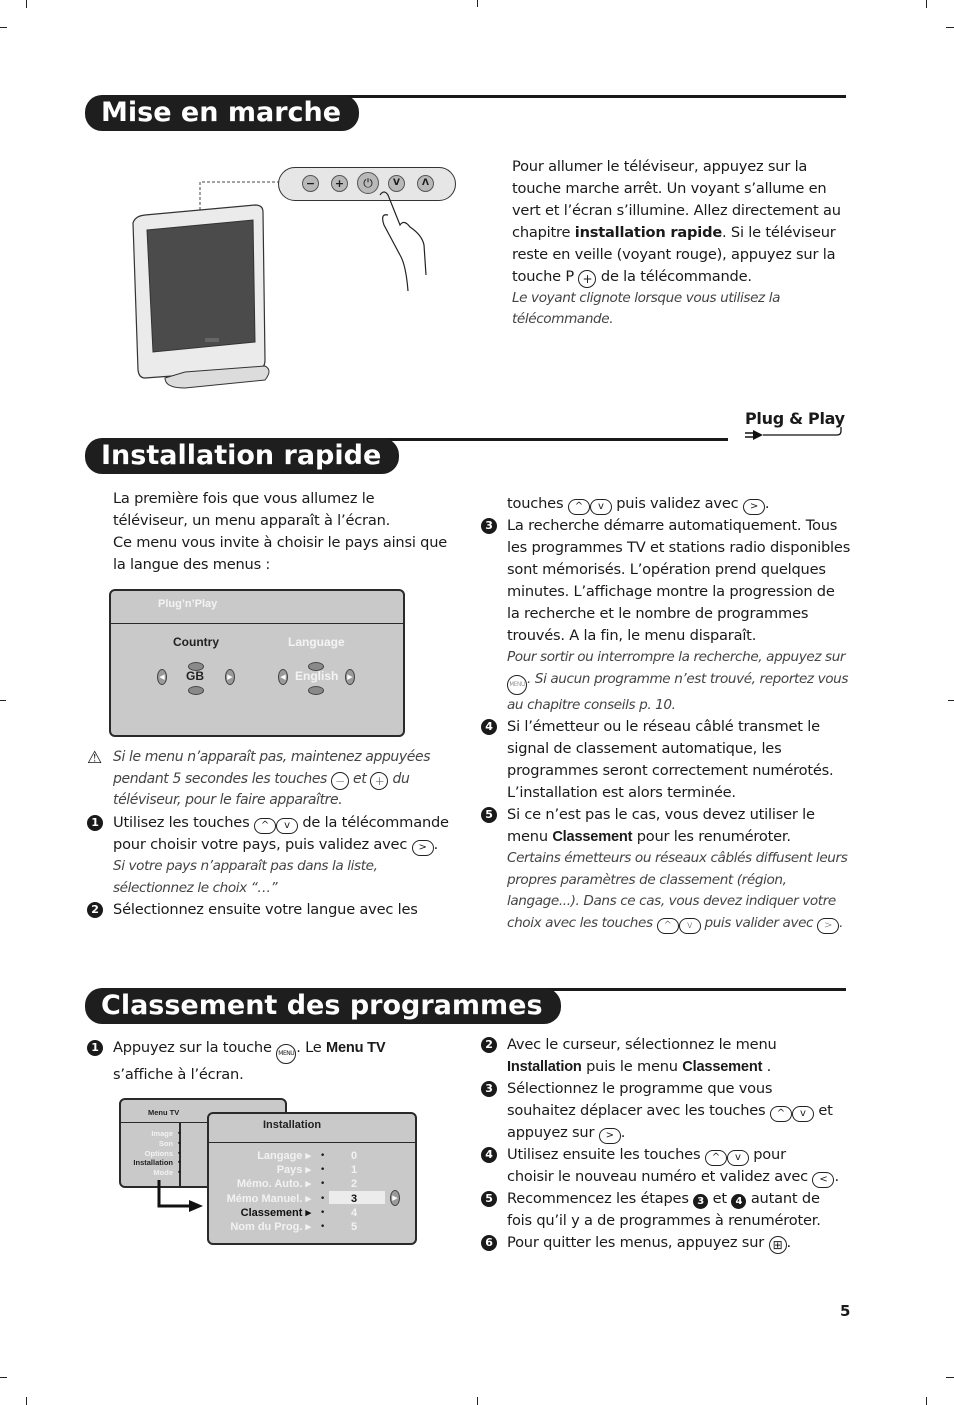  What do you see at coordinates (399, 778) in the screenshot?
I see `text: du` at bounding box center [399, 778].